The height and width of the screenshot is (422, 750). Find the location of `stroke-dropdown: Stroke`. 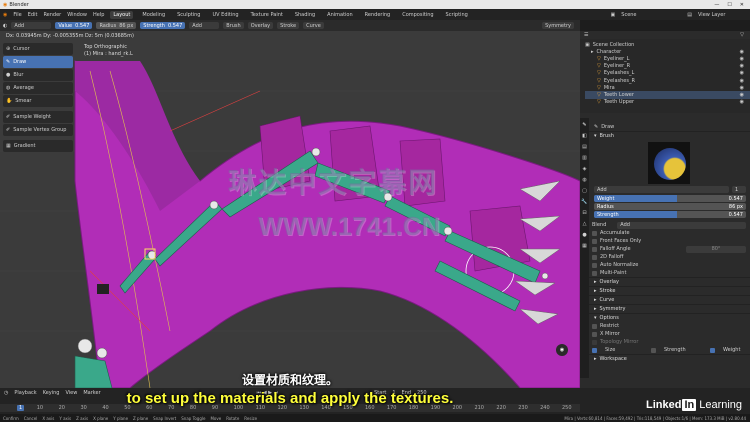

stroke-dropdown: Stroke is located at coordinates (288, 25).